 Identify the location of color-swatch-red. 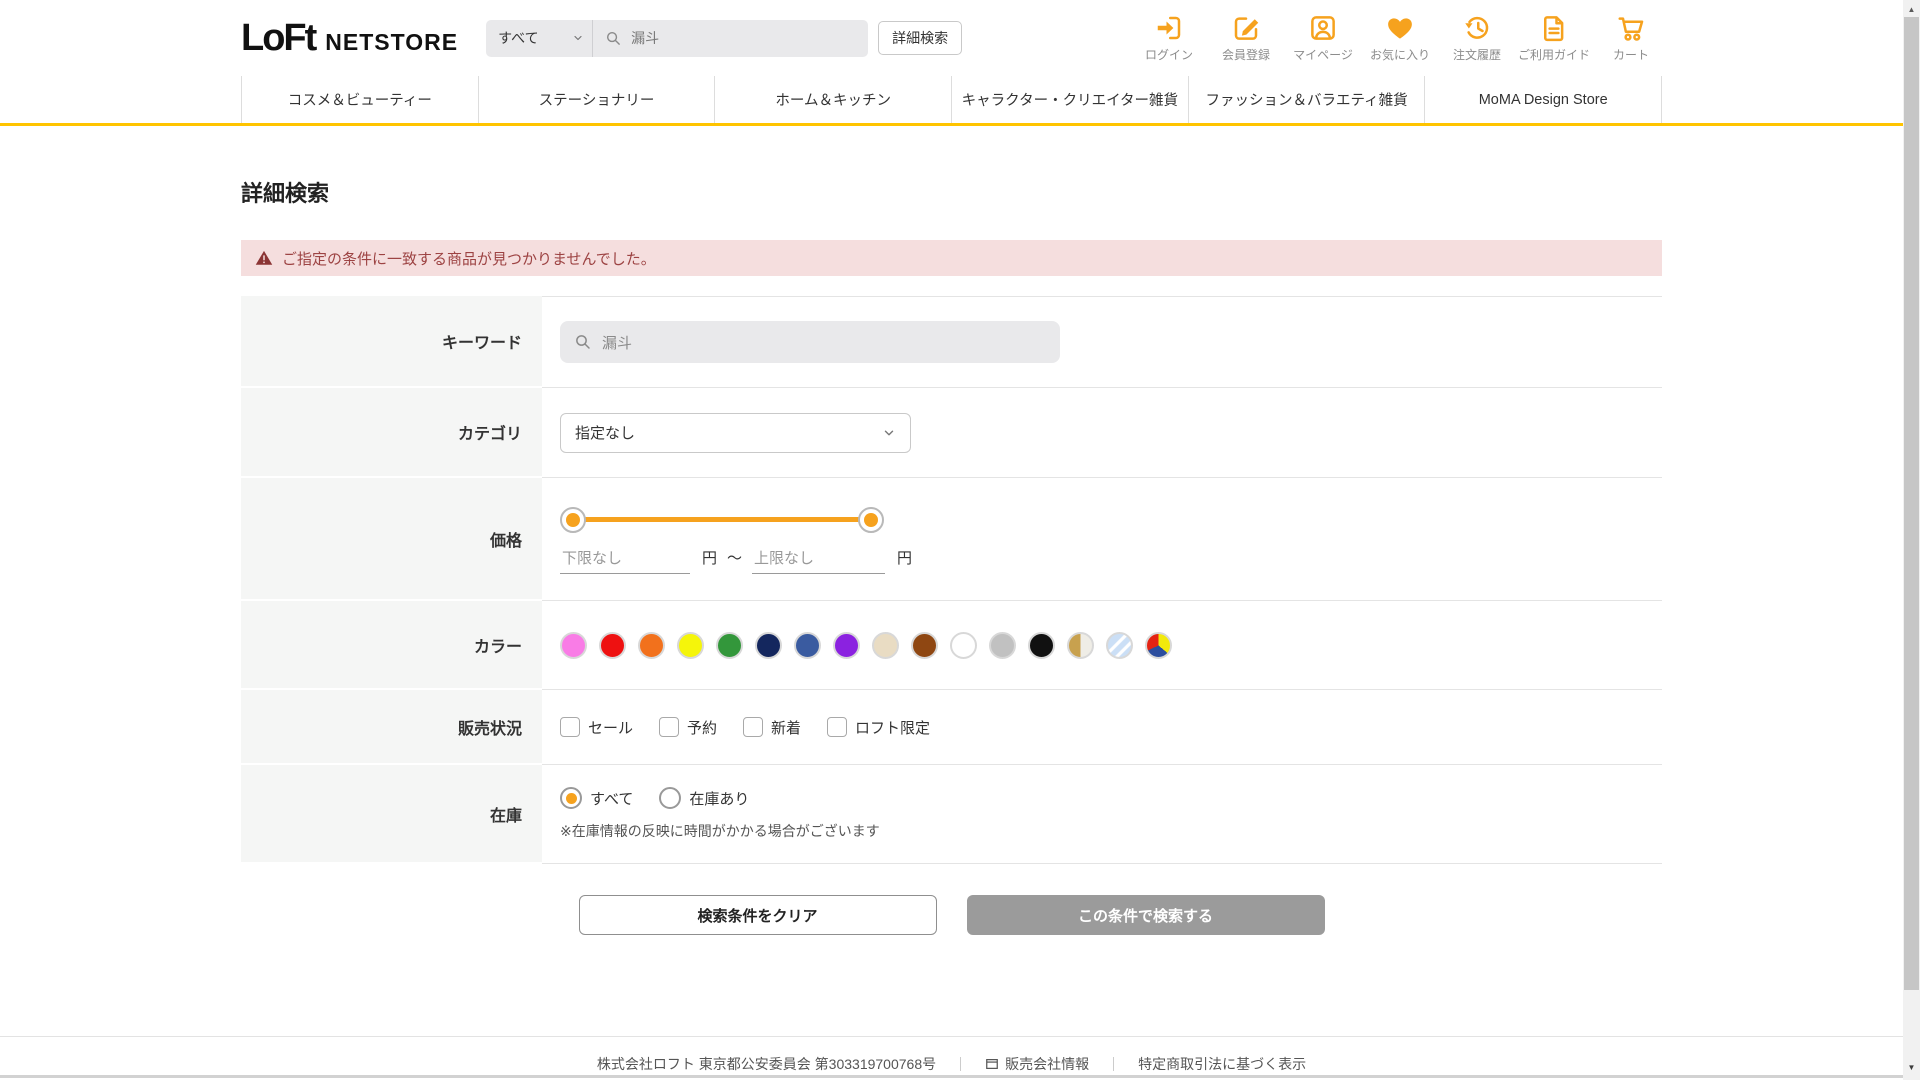
(612, 645).